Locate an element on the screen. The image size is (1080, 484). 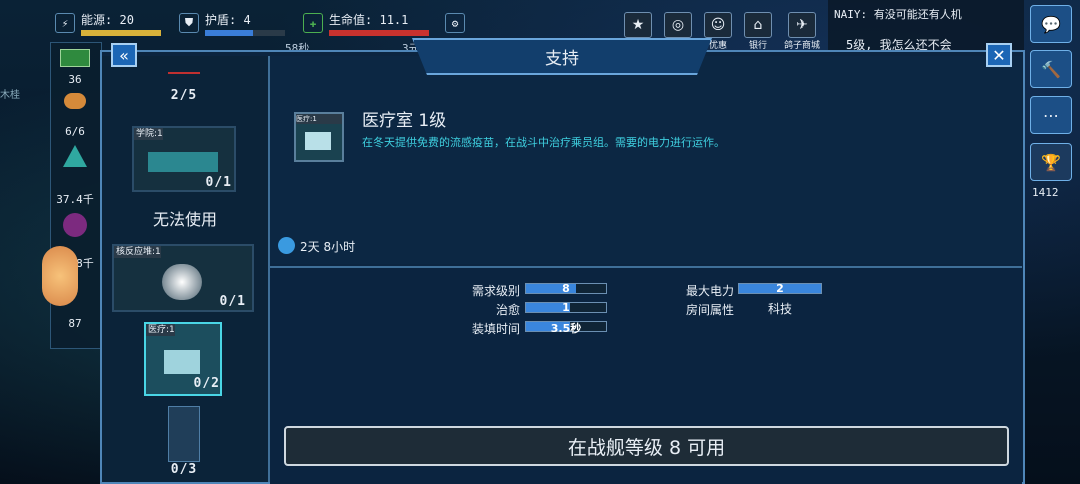
close-button: ✕ is located at coordinates (999, 55).